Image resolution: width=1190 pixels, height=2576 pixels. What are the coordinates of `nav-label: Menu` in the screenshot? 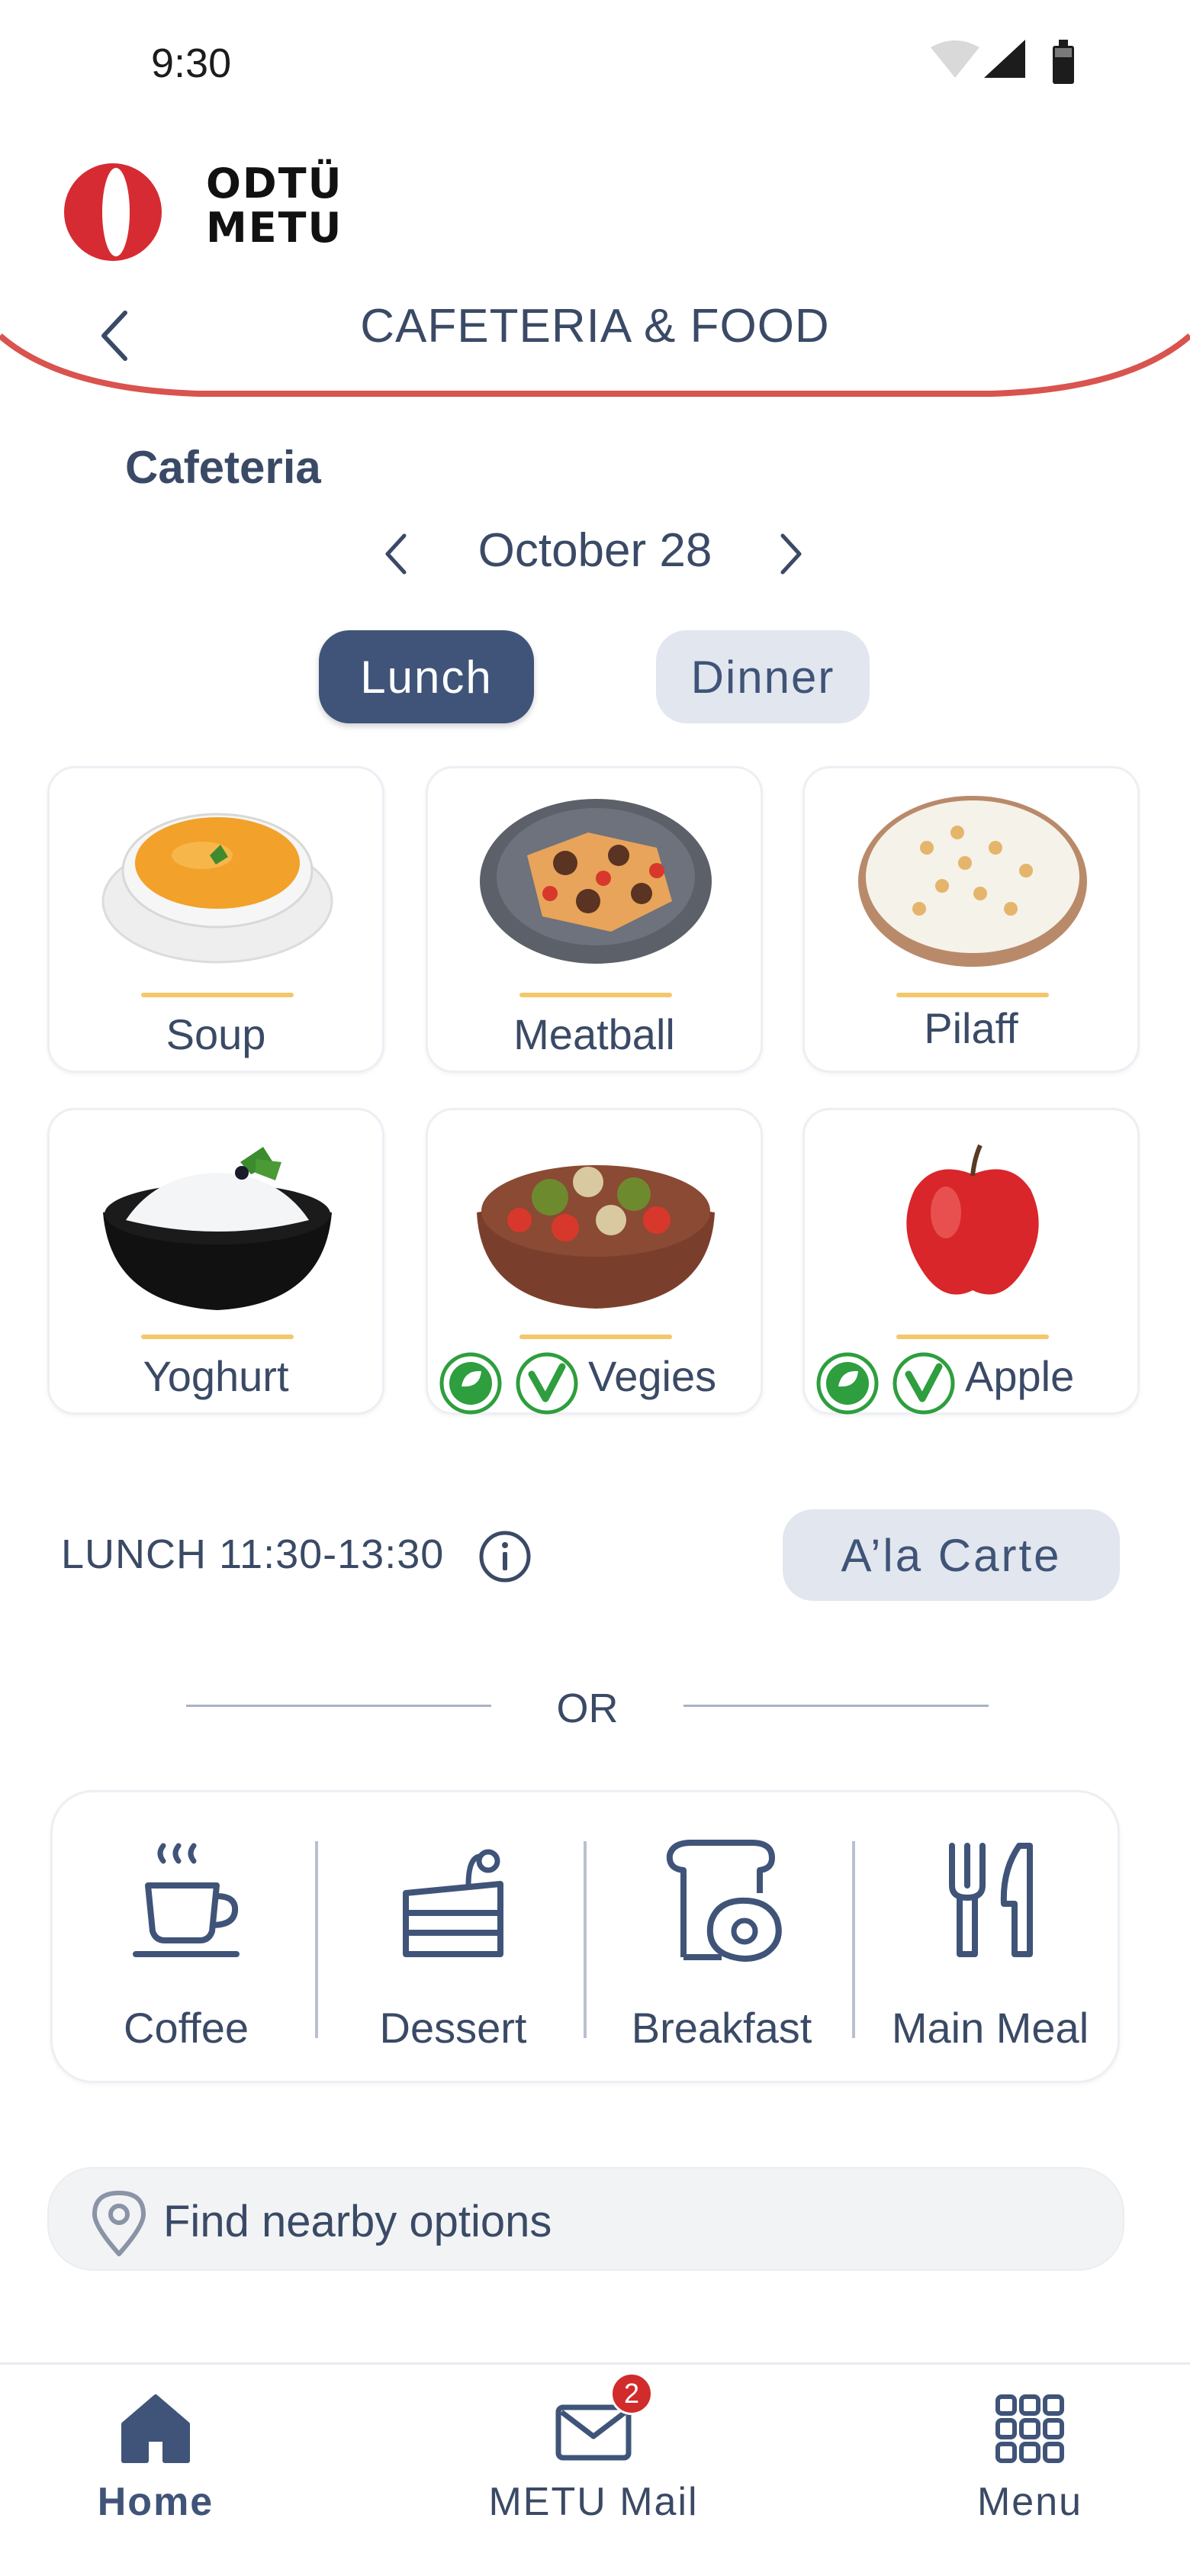 It's located at (1029, 2502).